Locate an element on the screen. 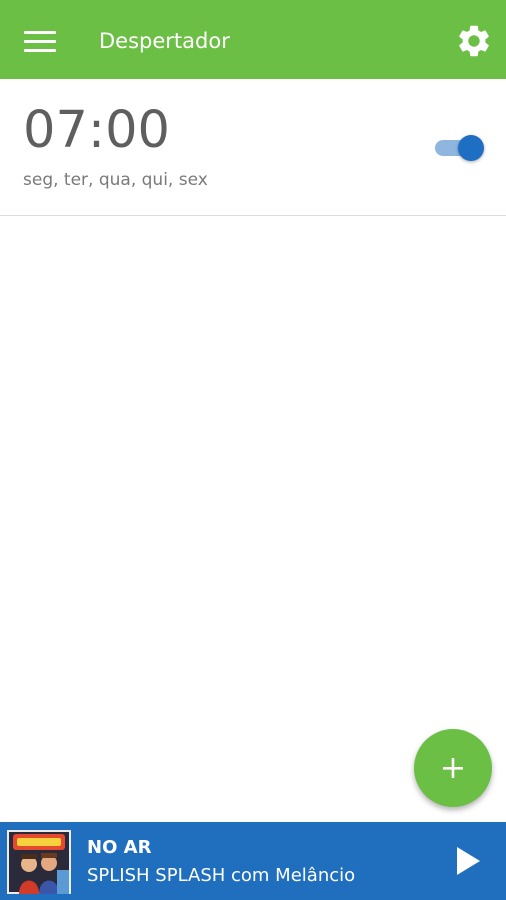 This screenshot has width=506, height=900. toggle-thumb is located at coordinates (471, 148).